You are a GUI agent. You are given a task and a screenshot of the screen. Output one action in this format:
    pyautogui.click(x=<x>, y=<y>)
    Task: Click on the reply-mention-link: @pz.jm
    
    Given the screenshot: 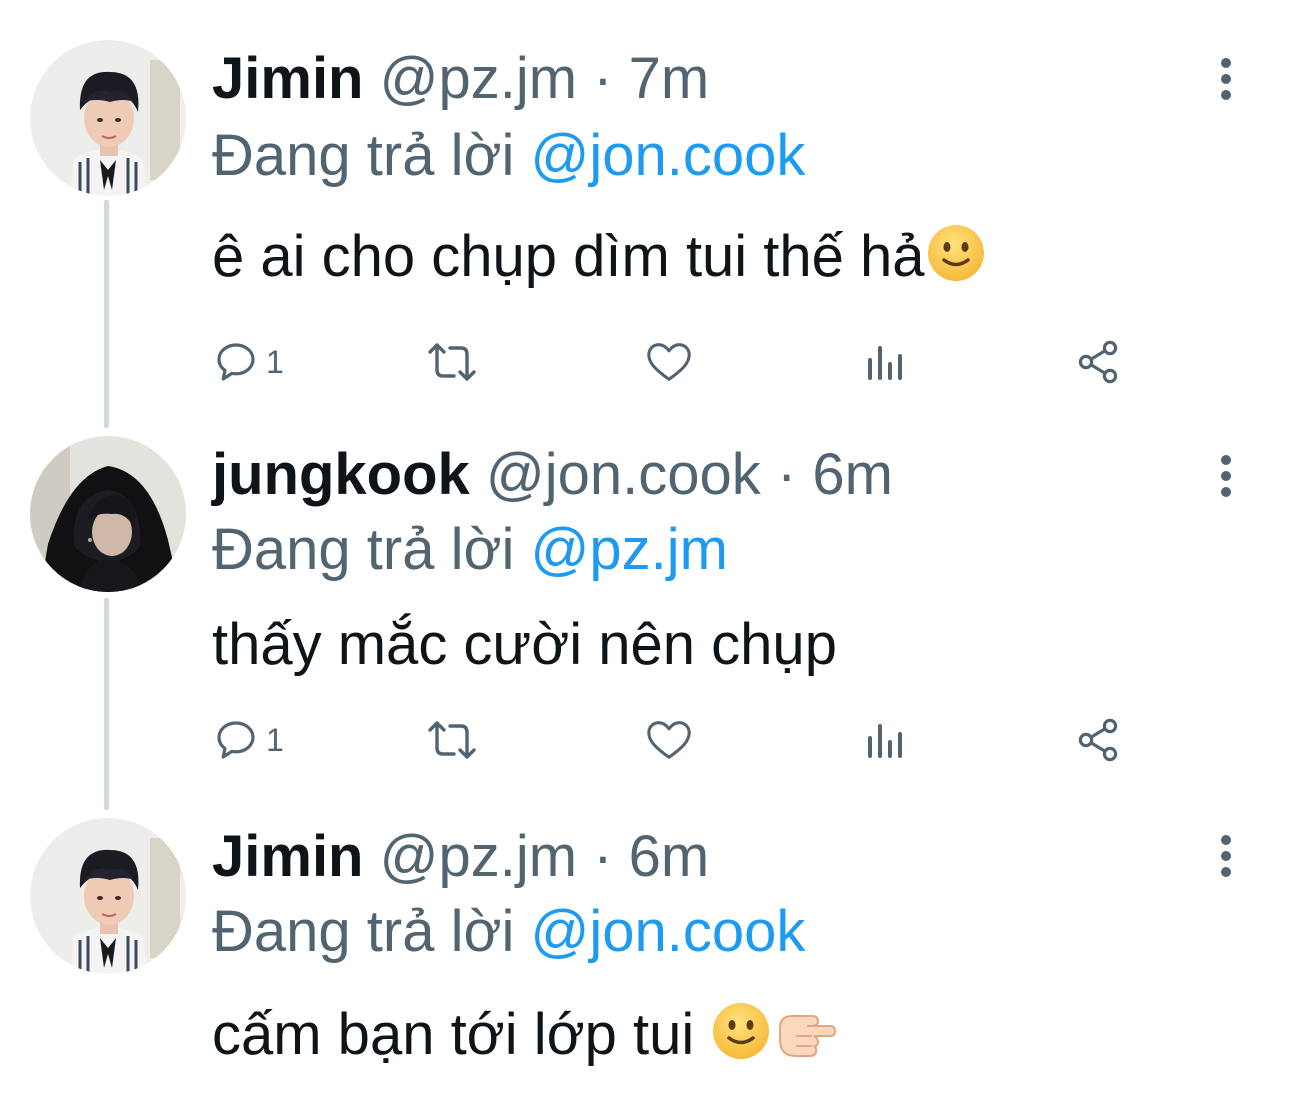 What is the action you would take?
    pyautogui.click(x=629, y=549)
    